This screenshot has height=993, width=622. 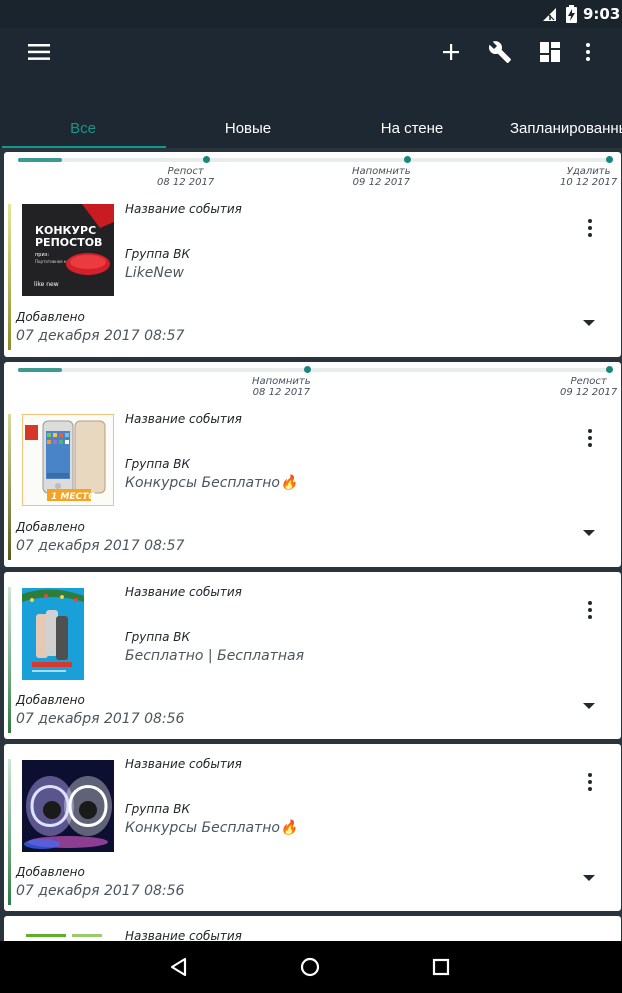 What do you see at coordinates (83, 128) in the screenshot?
I see `tab-all: Все` at bounding box center [83, 128].